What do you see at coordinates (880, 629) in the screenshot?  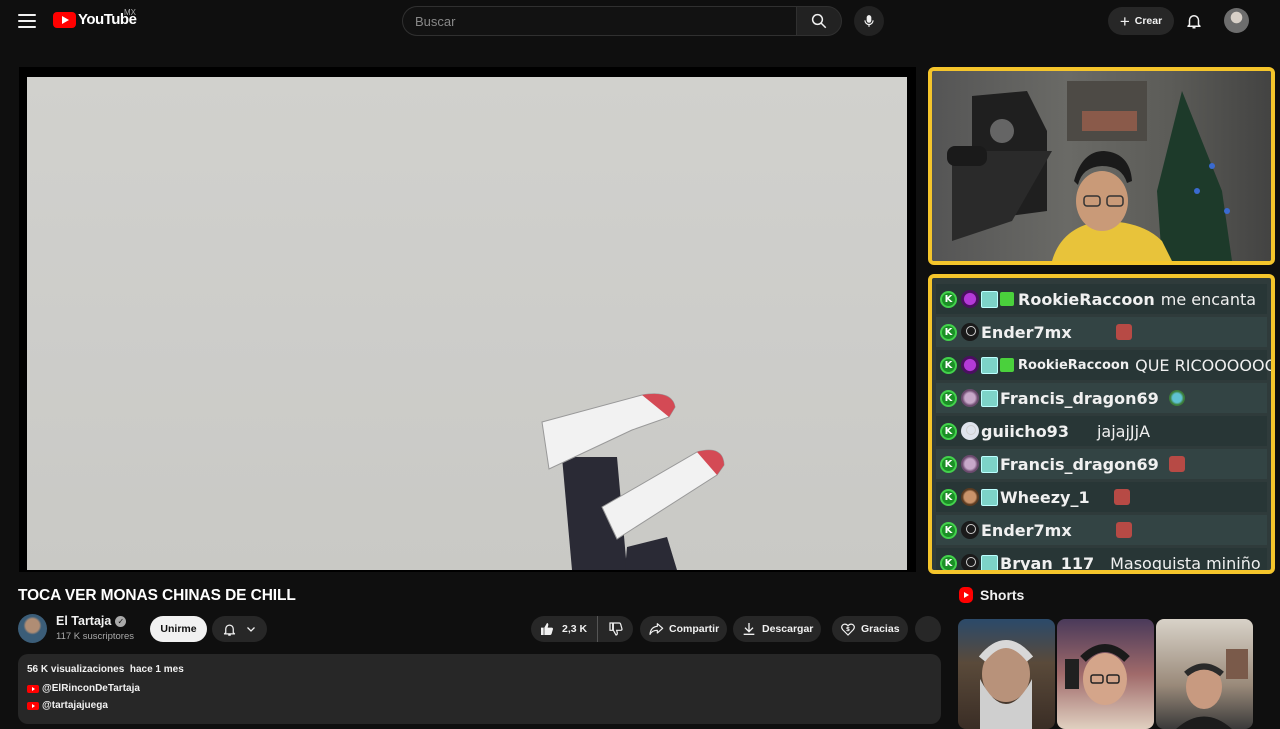 I see `thanks-label: Gracias` at bounding box center [880, 629].